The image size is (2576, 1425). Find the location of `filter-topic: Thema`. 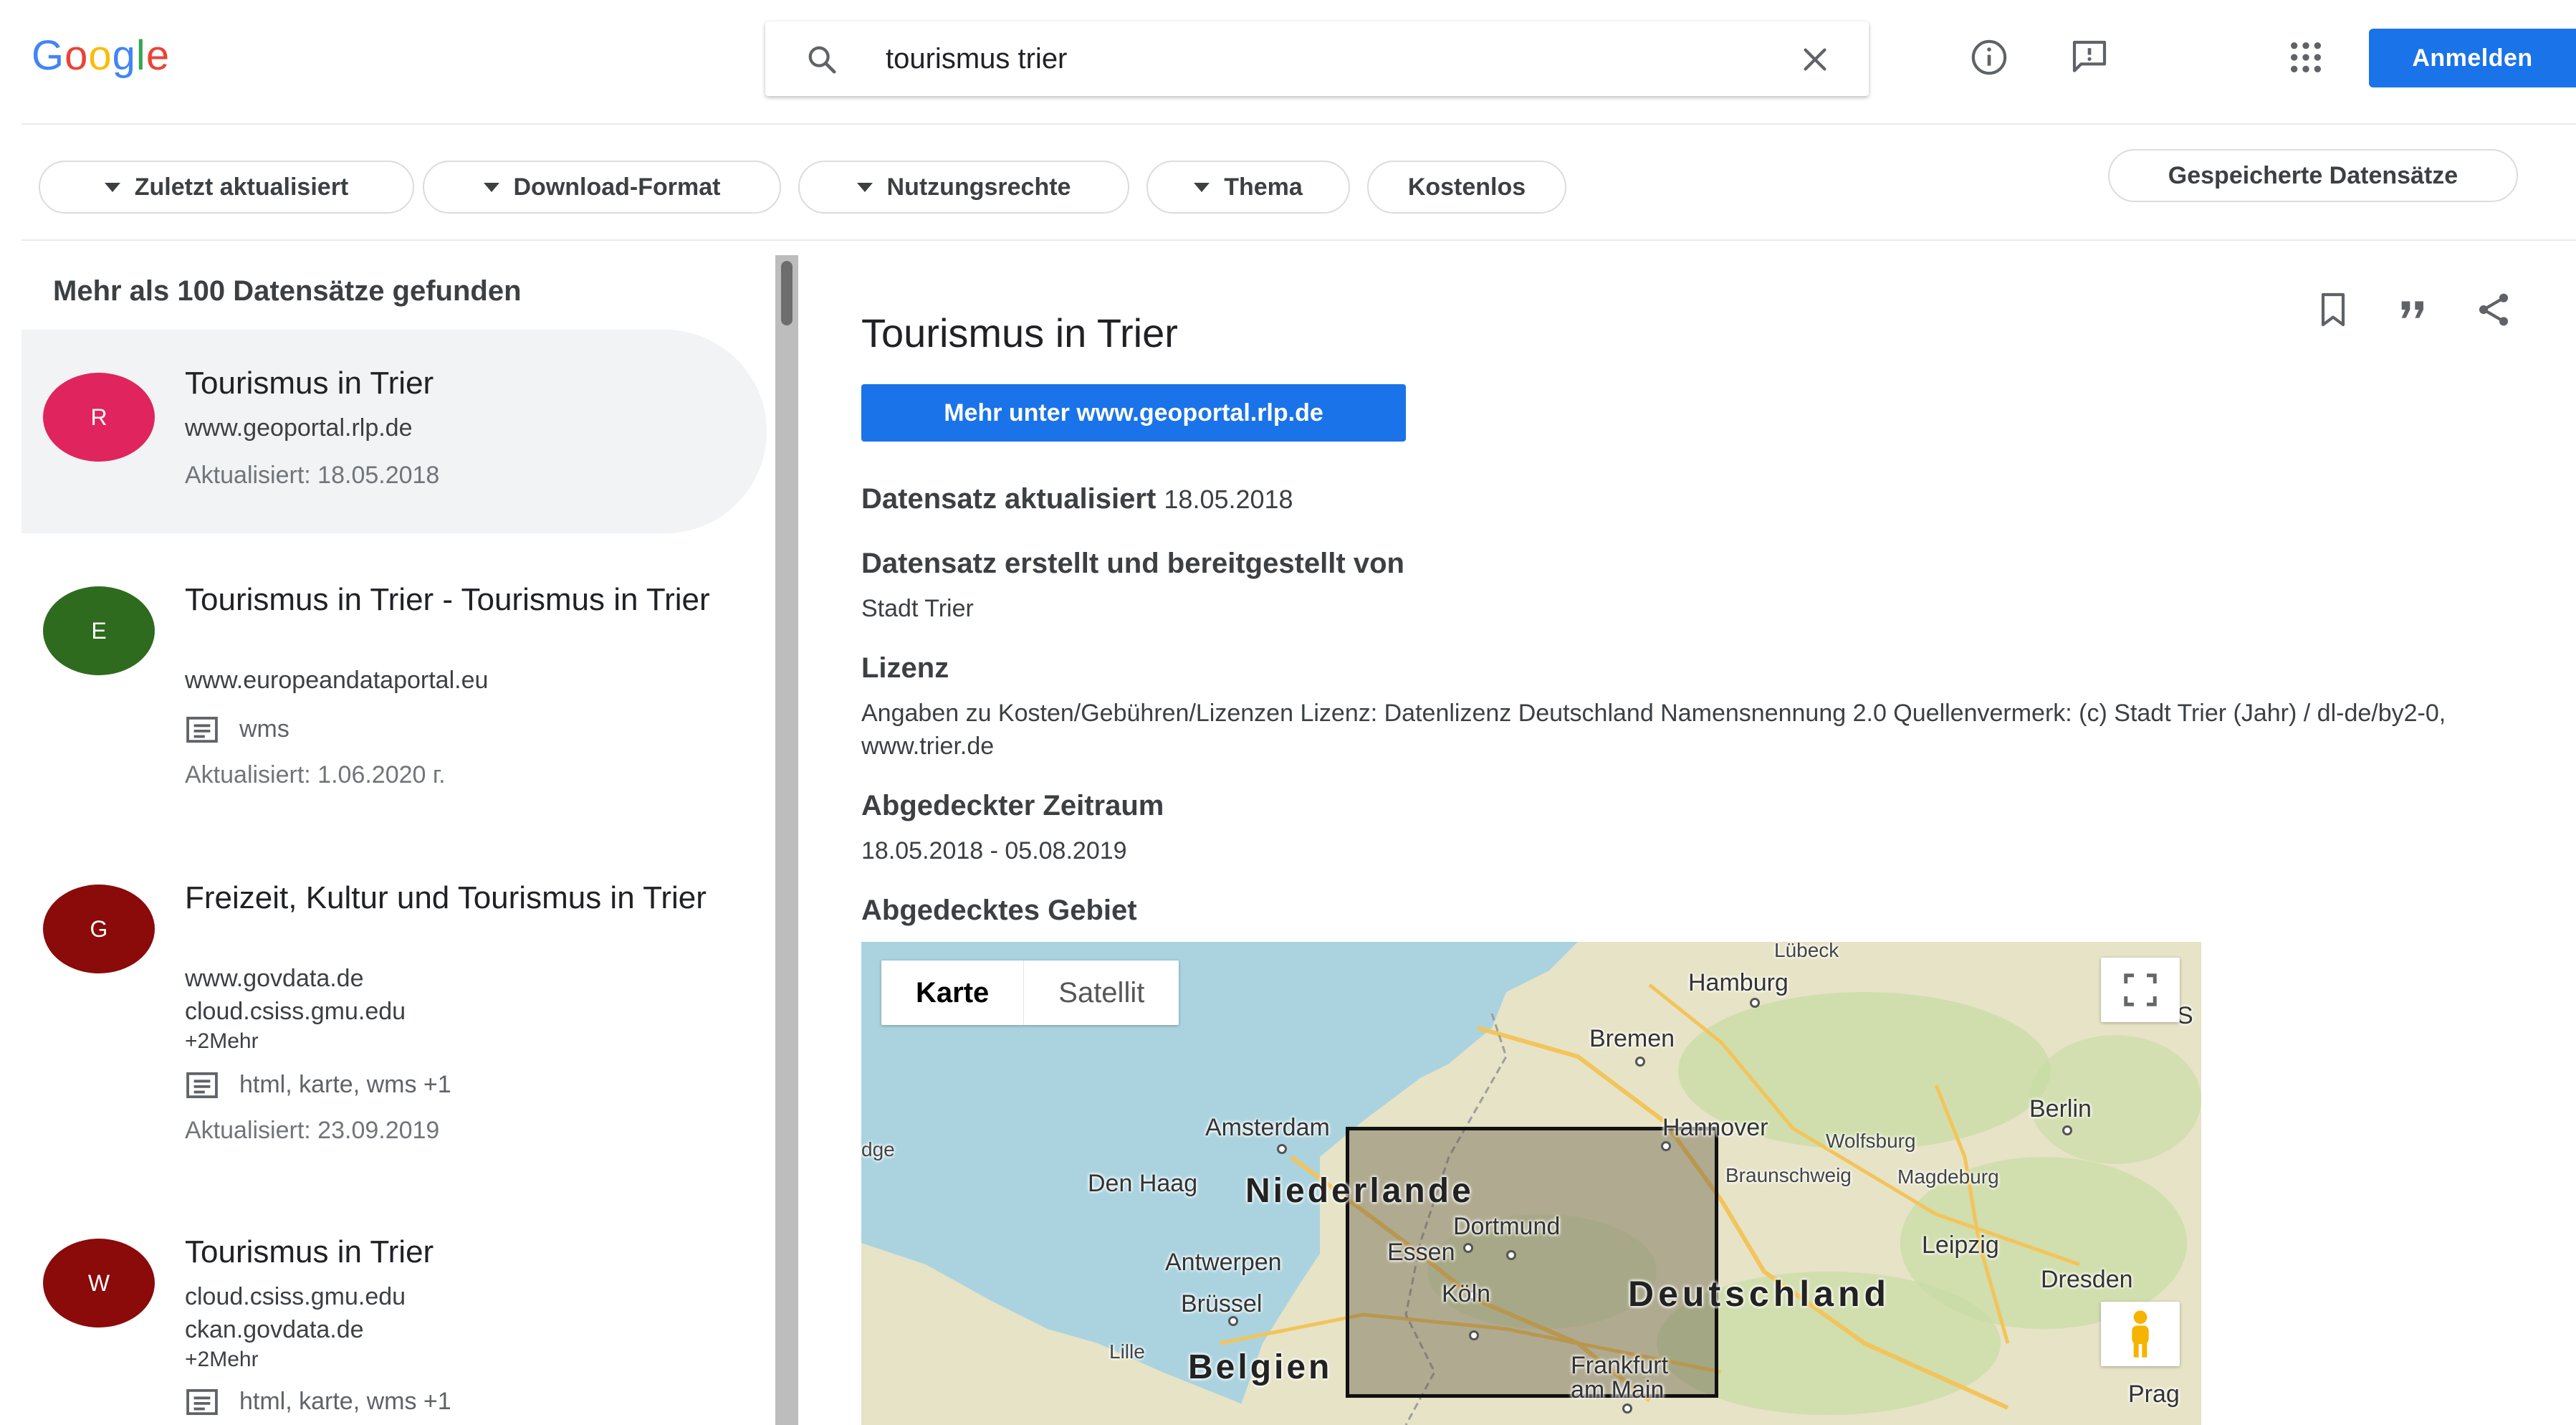

filter-topic: Thema is located at coordinates (1248, 187).